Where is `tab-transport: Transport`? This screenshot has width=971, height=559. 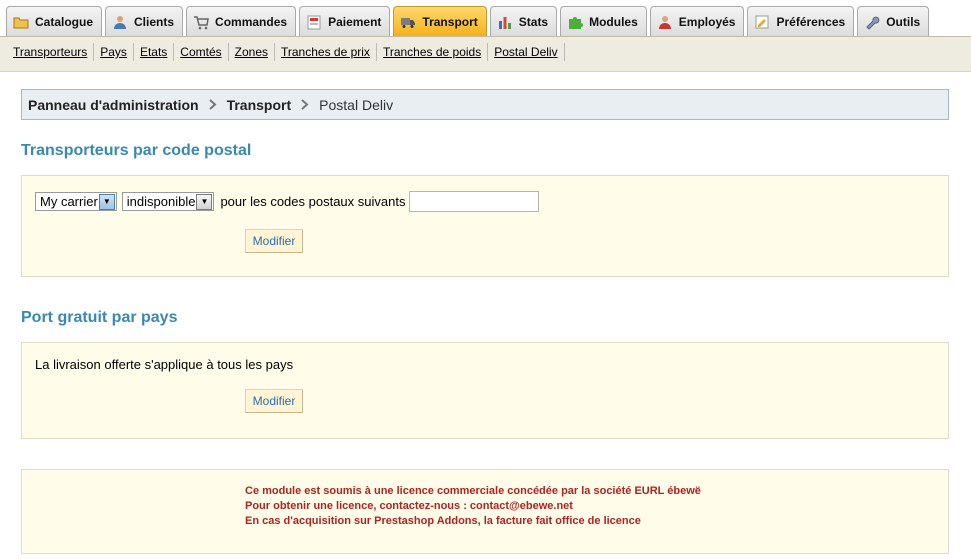 tab-transport: Transport is located at coordinates (440, 21).